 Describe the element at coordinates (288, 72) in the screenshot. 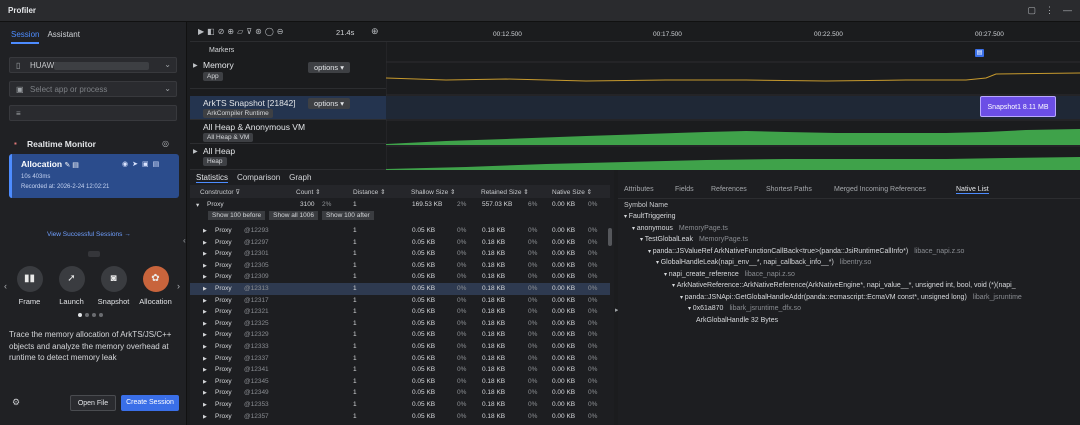

I see `row-memory: ▶ Memory App options ▾` at that location.